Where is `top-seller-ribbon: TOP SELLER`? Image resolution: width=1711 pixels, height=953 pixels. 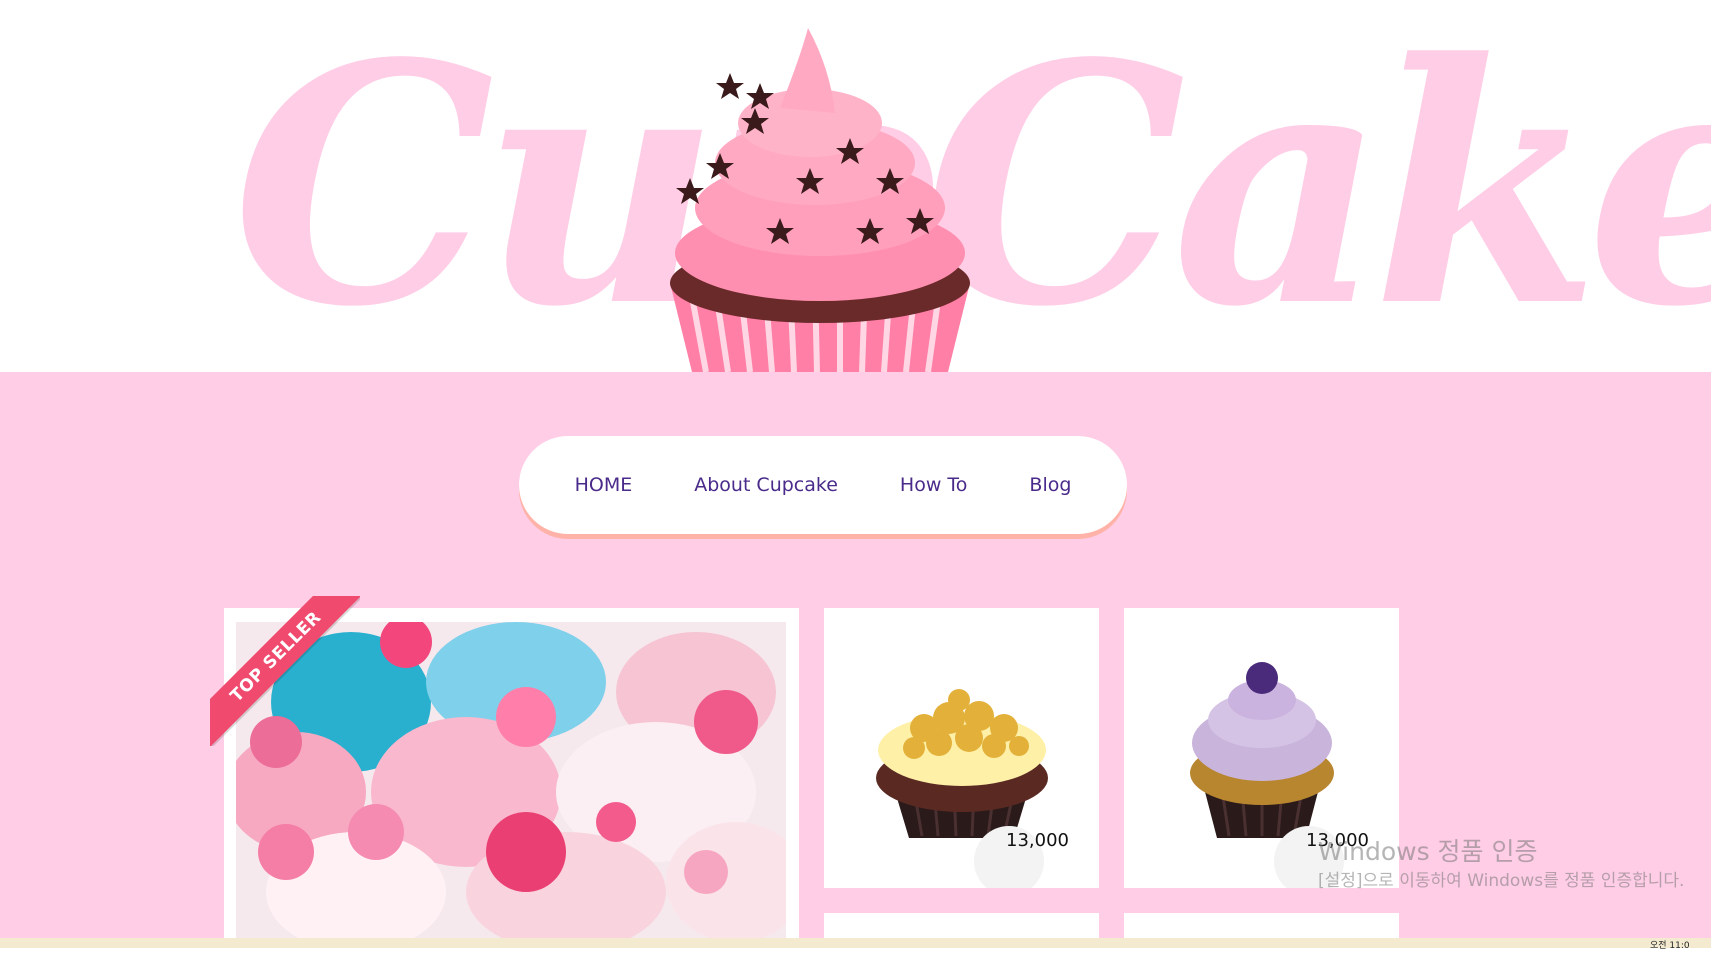 top-seller-ribbon: TOP SELLER is located at coordinates (285, 671).